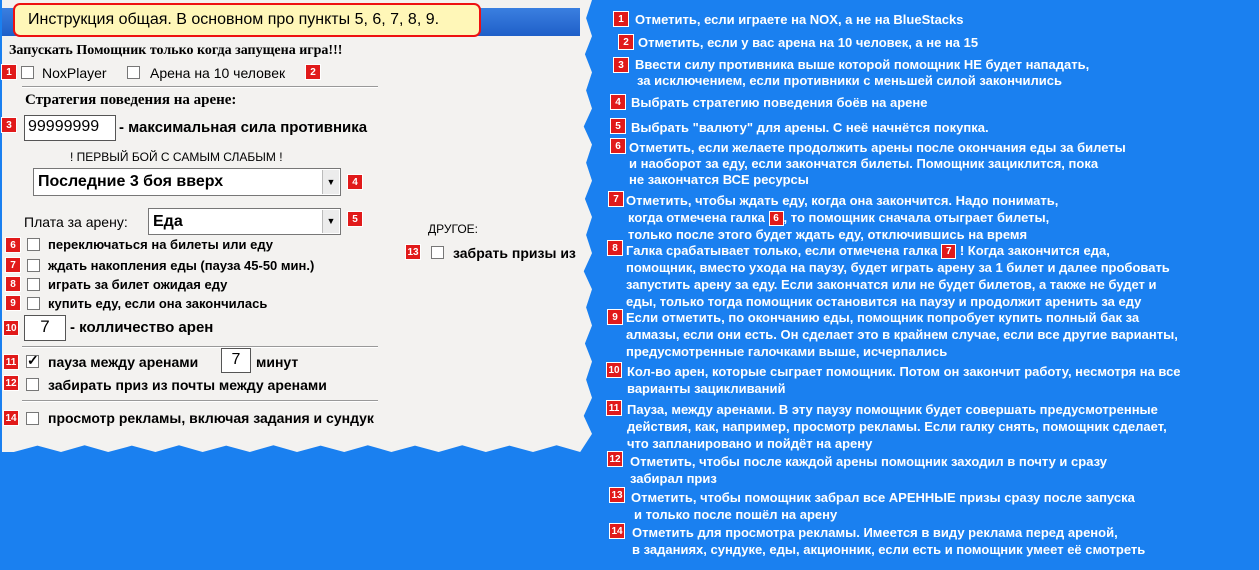 The height and width of the screenshot is (570, 1259). I want to click on arena10-checkbox, so click(133, 72).